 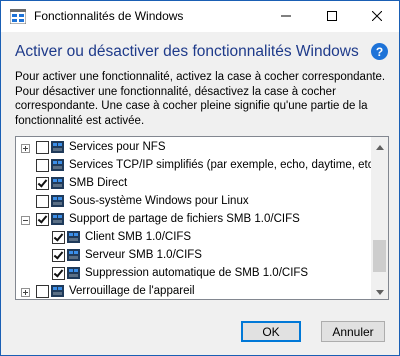 I want to click on title-bar: Fonctionnalités de Windows, so click(x=200, y=16).